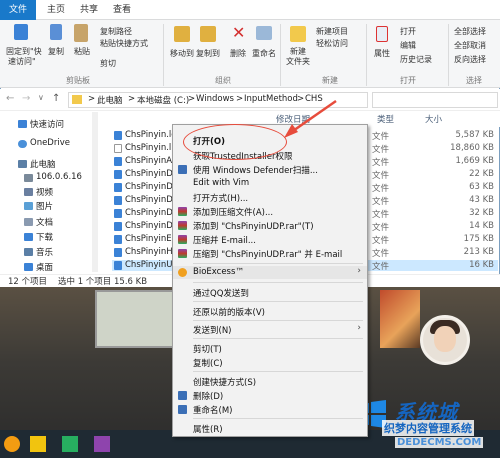  What do you see at coordinates (28, 178) in the screenshot?
I see `network-drive-icon` at bounding box center [28, 178].